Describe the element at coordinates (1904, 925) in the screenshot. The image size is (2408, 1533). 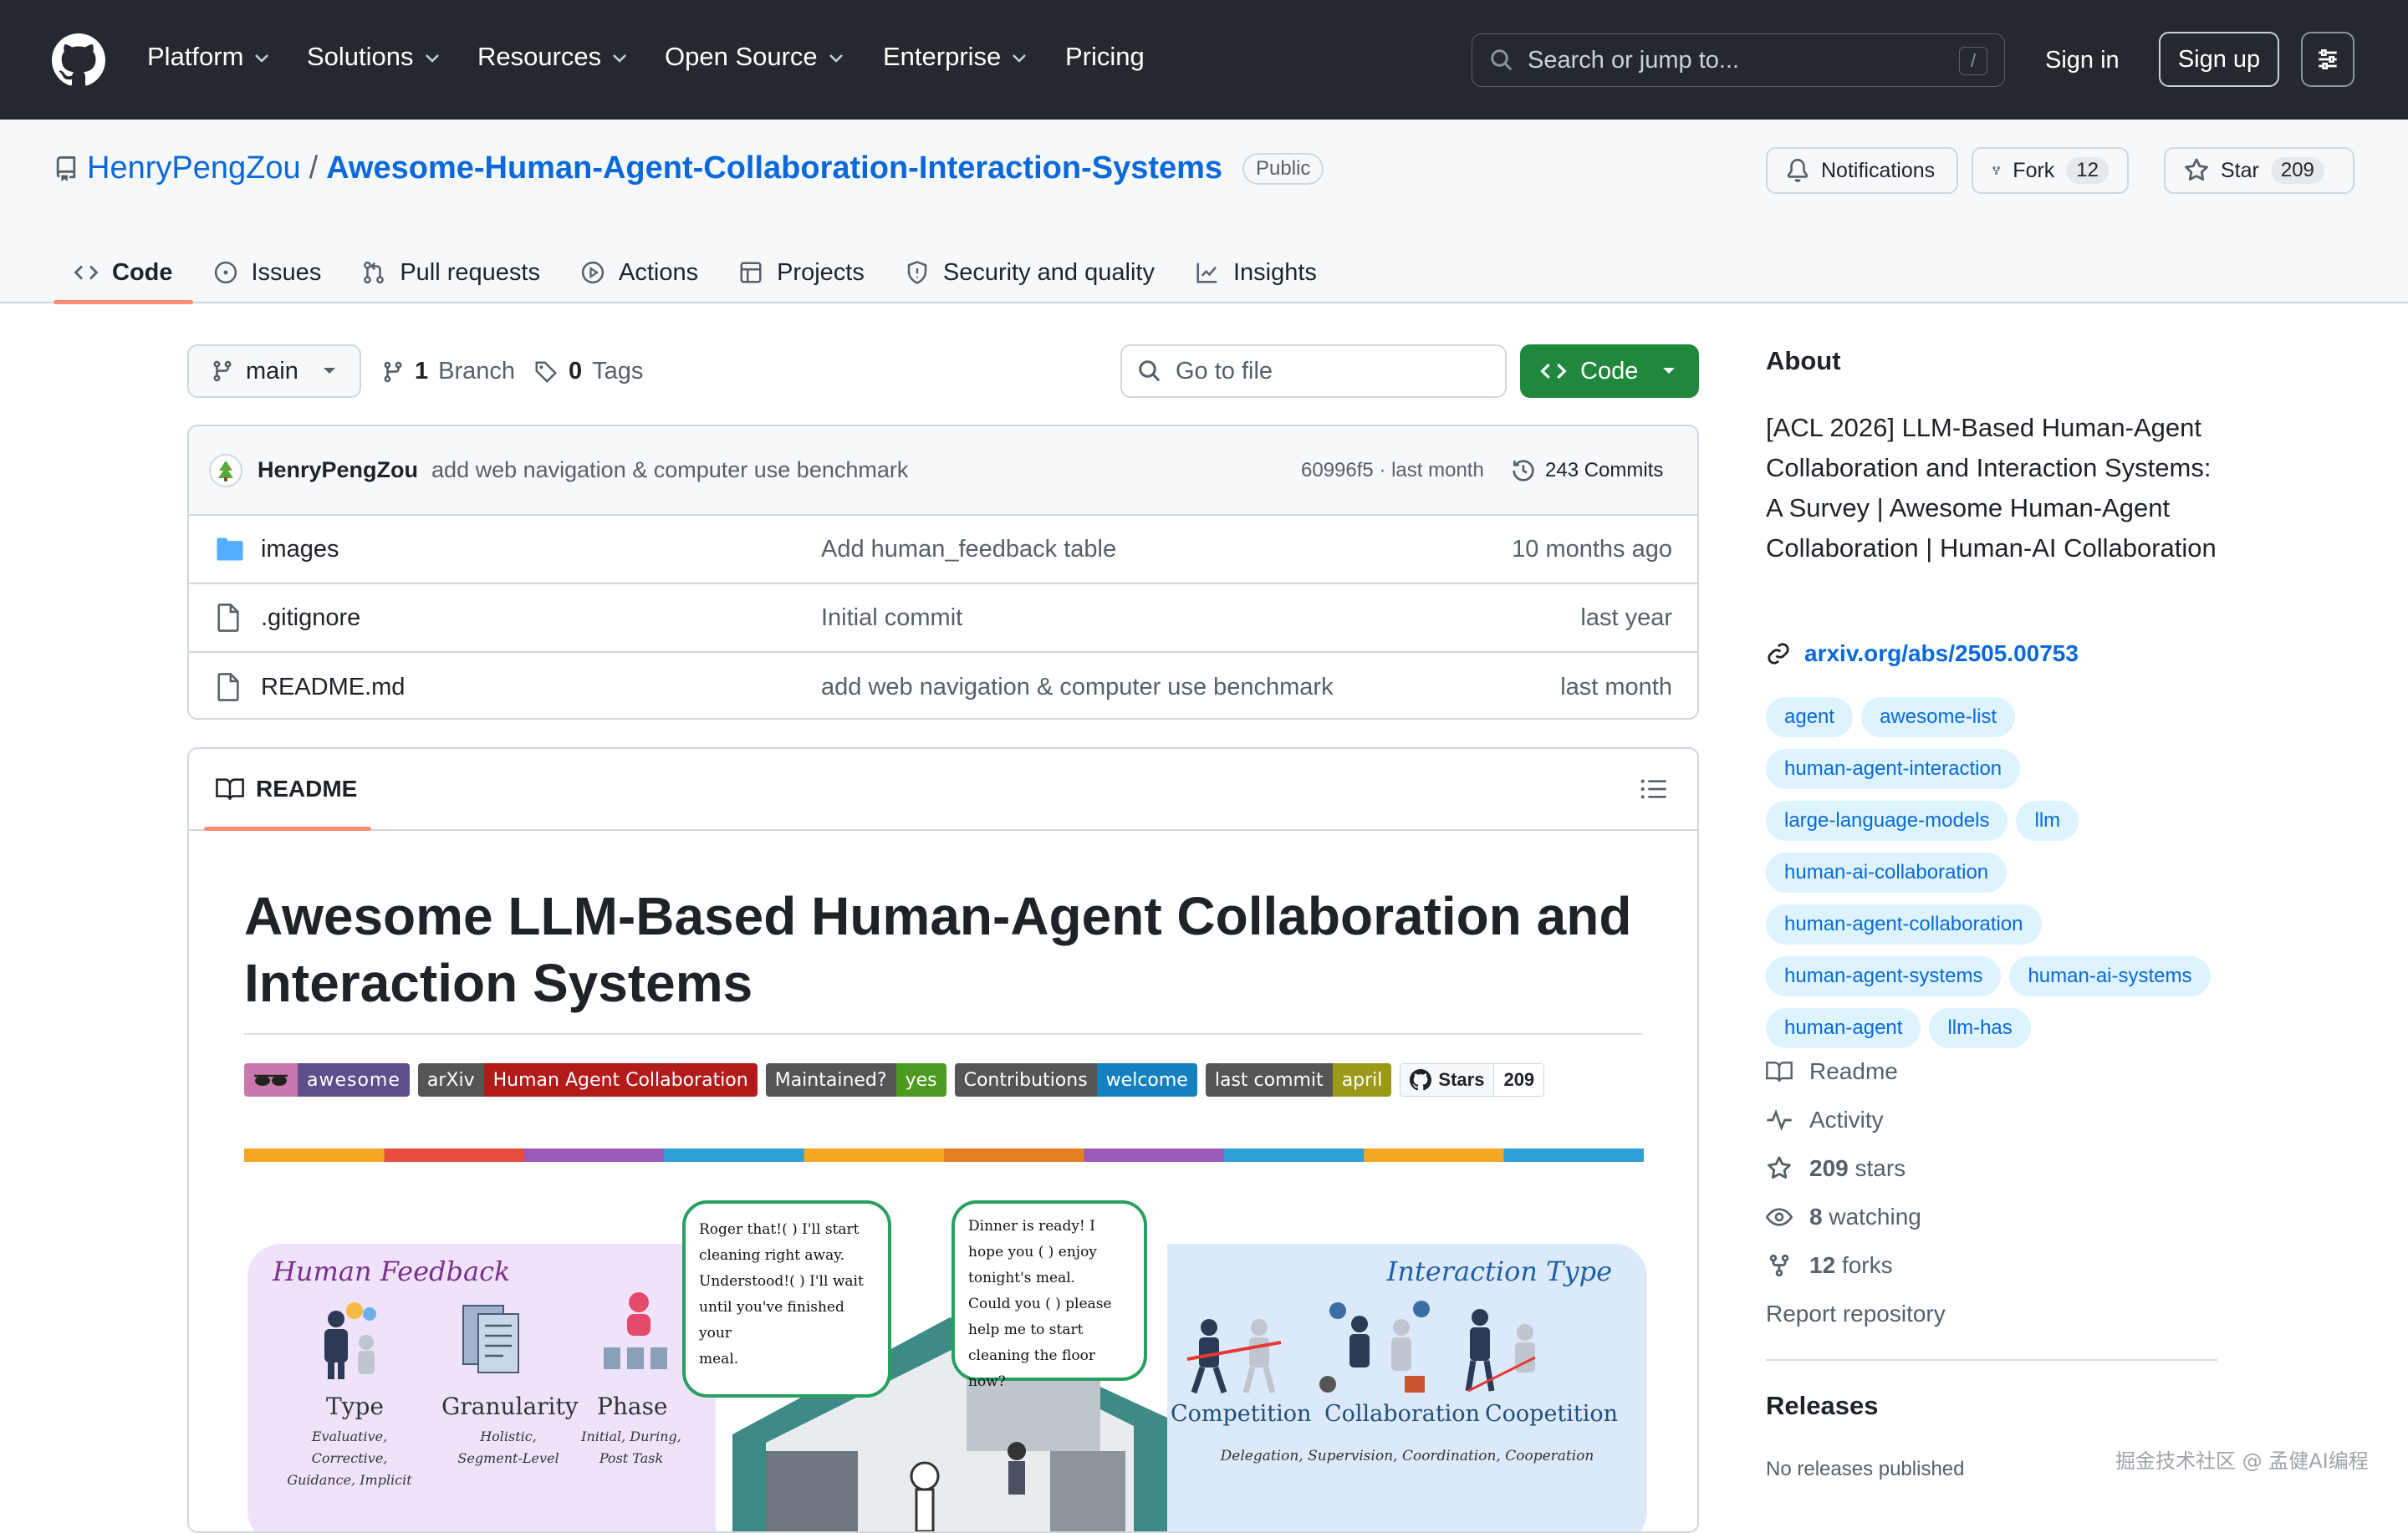
I see `topic-tag: human-agent-collaboration` at that location.